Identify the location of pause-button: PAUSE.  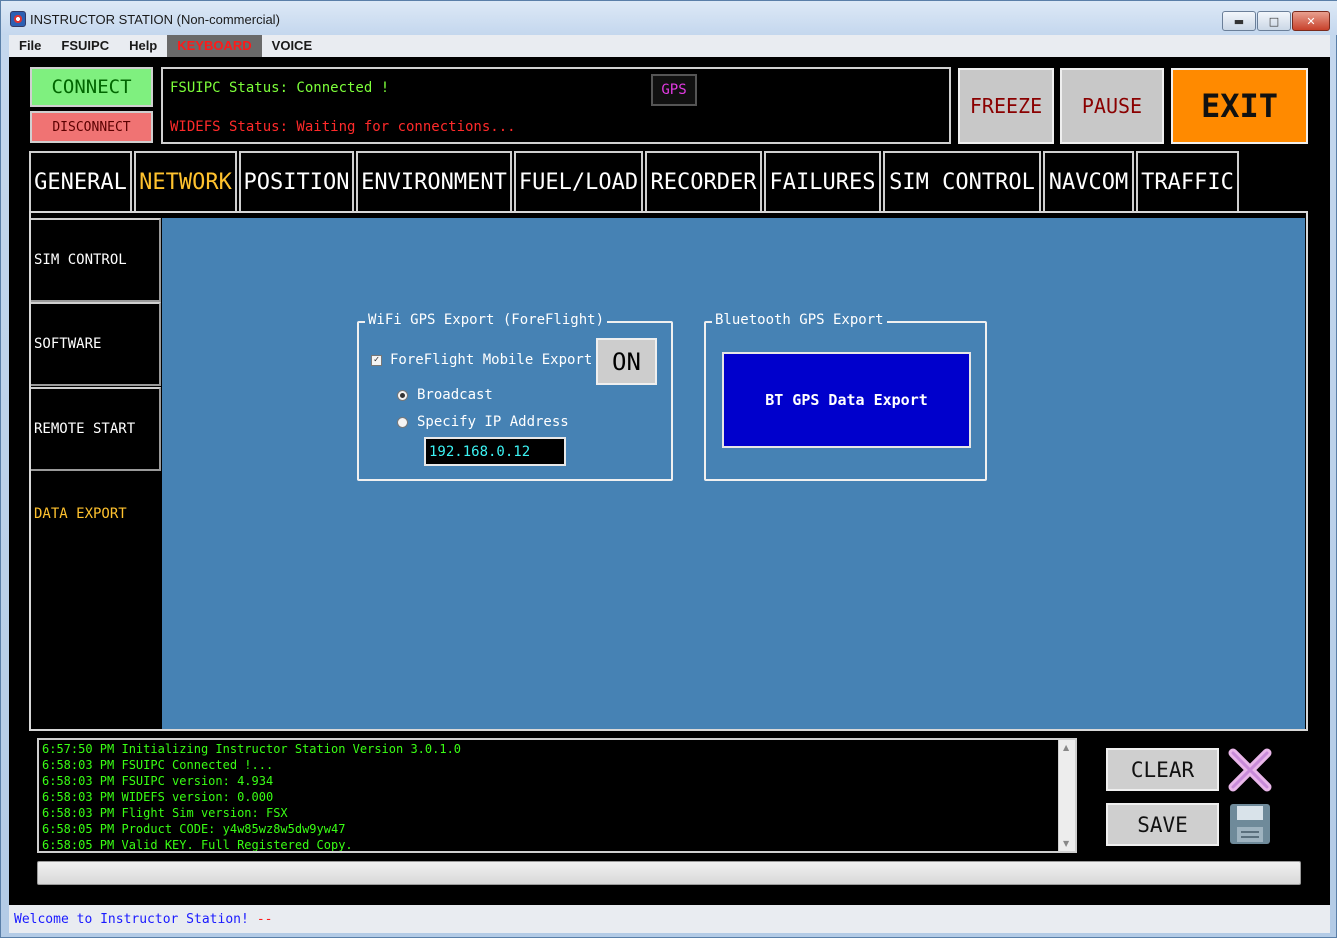
(1112, 106).